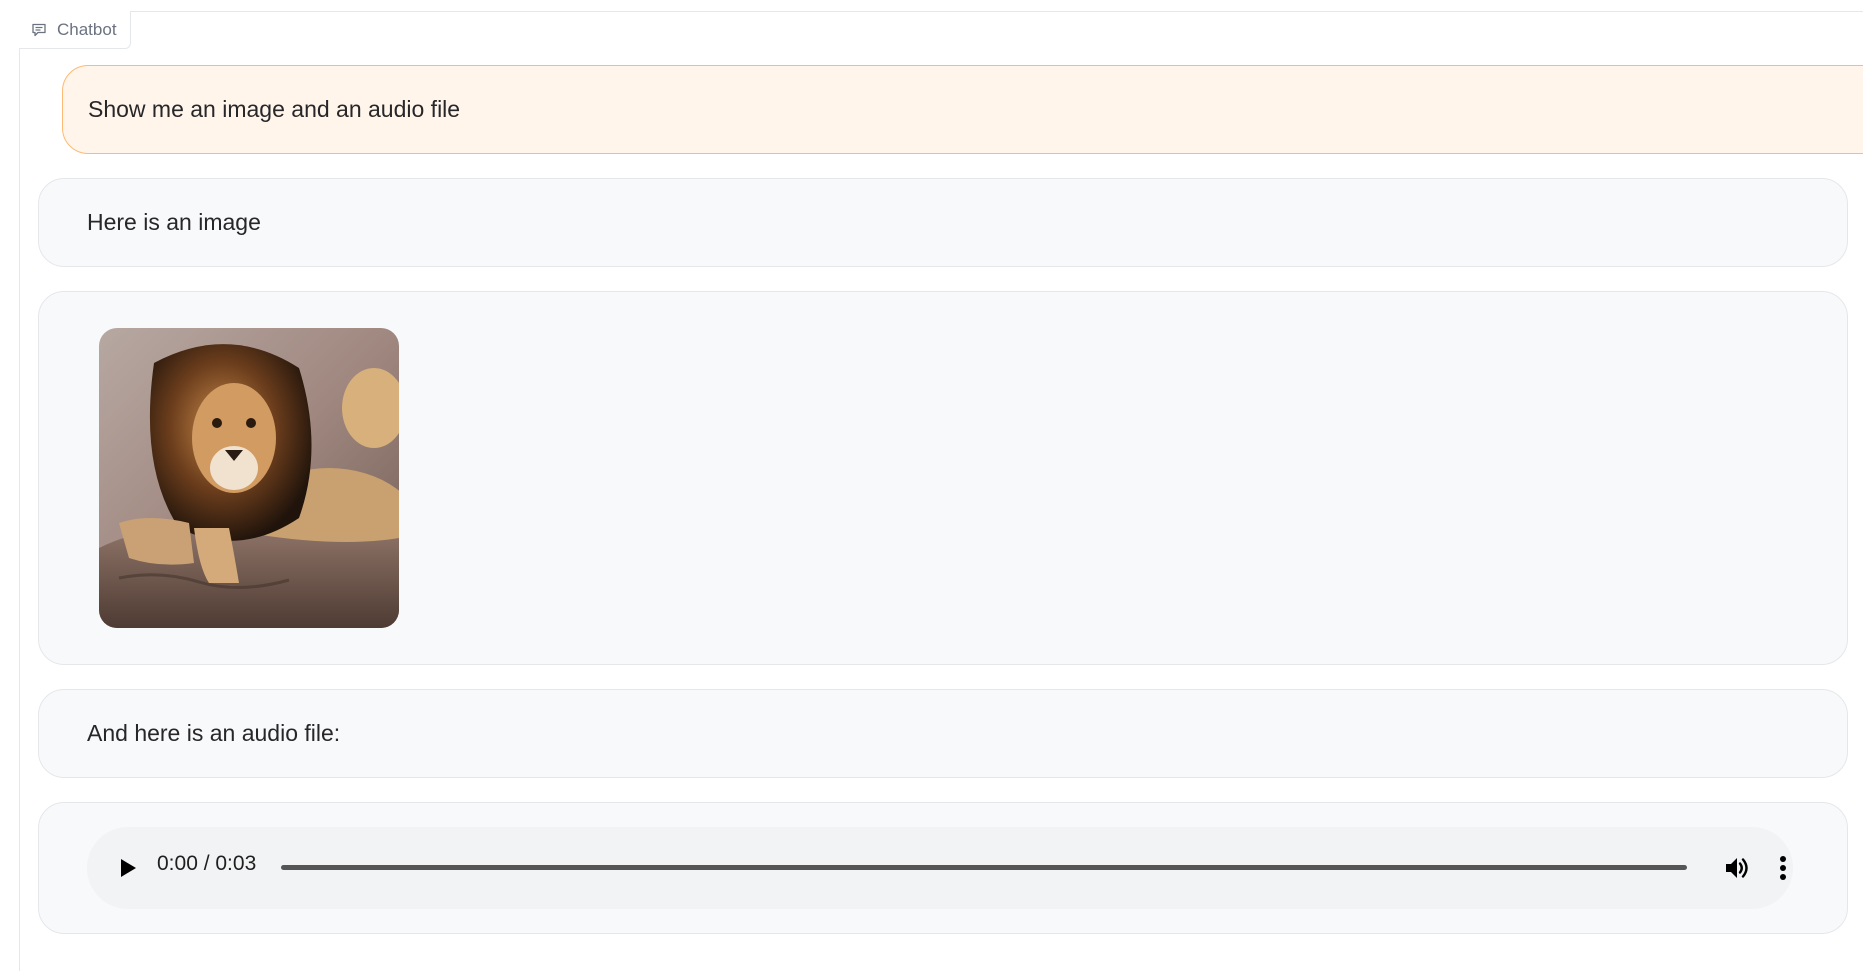  What do you see at coordinates (1737, 868) in the screenshot?
I see `volume-icon` at bounding box center [1737, 868].